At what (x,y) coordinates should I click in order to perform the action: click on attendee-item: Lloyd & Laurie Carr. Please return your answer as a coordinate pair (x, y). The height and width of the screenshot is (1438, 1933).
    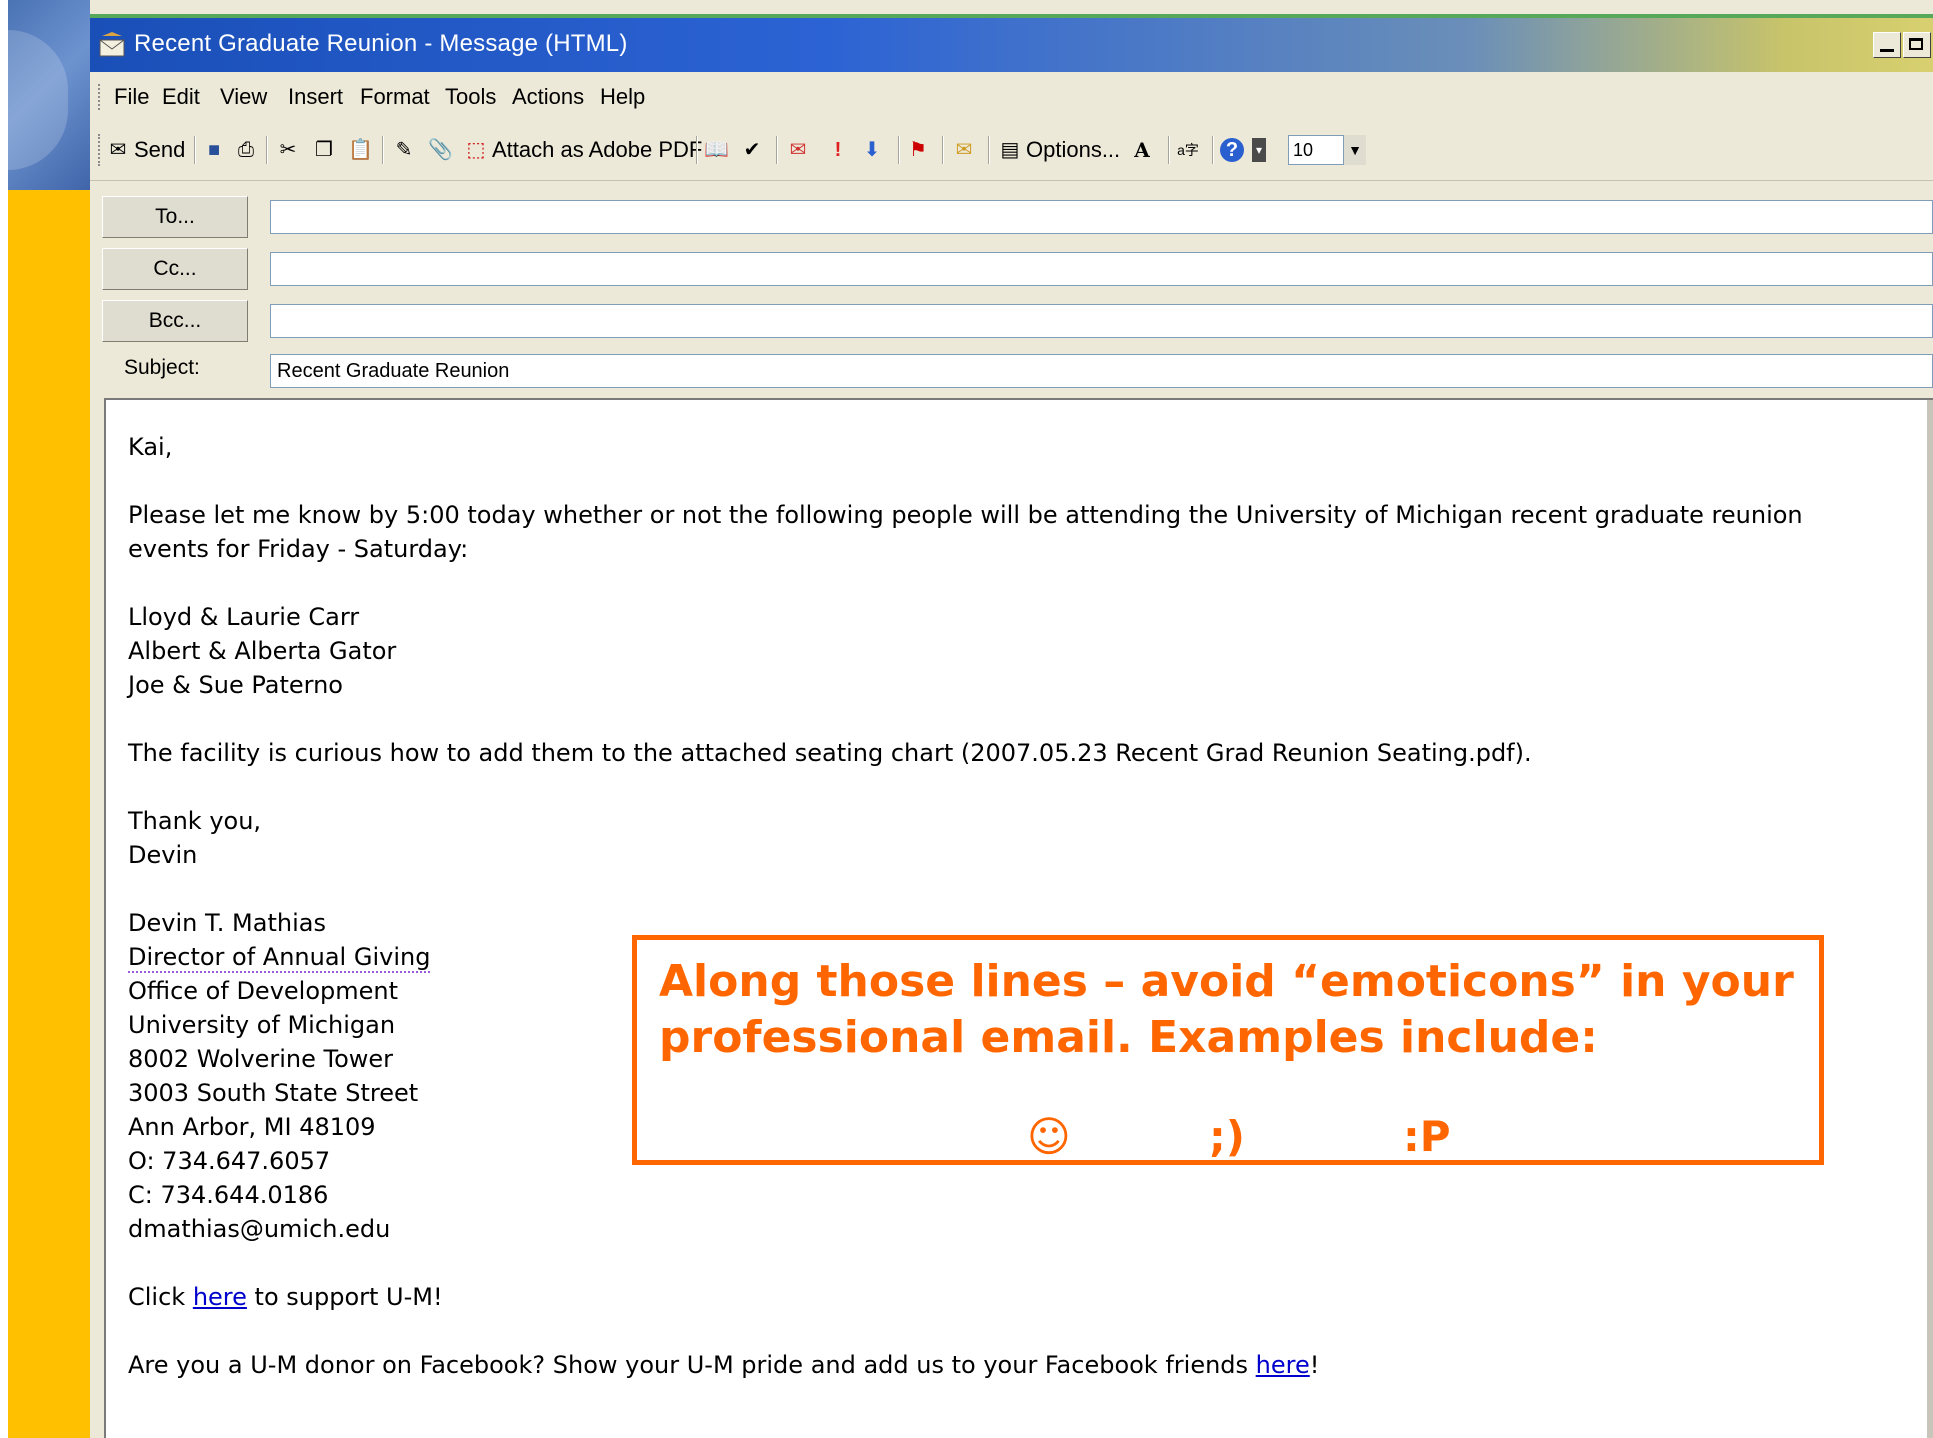
    Looking at the image, I should click on (244, 617).